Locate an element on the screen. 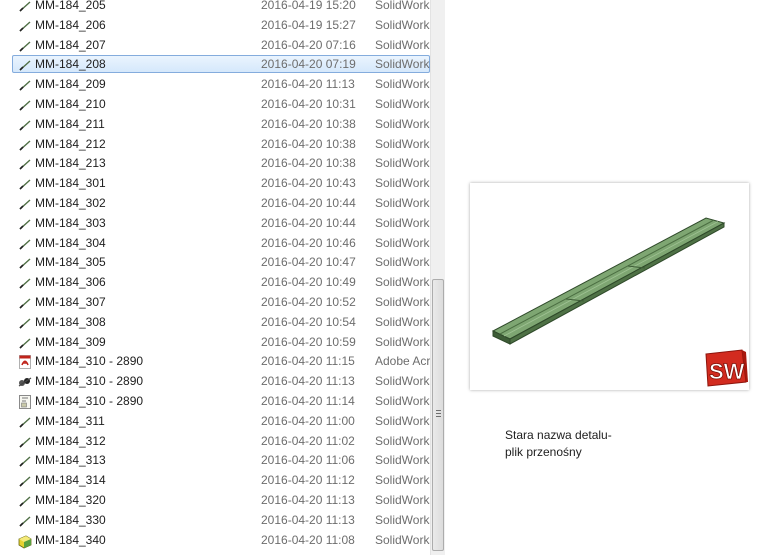  file-date-modified: 2016-04-20 11:15 is located at coordinates (308, 361).